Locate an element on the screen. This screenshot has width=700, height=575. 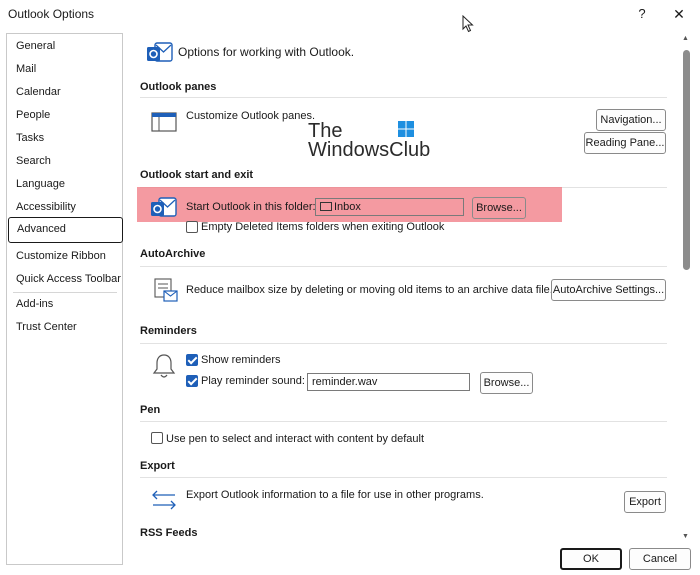
play-sound-checkbox is located at coordinates (192, 381).